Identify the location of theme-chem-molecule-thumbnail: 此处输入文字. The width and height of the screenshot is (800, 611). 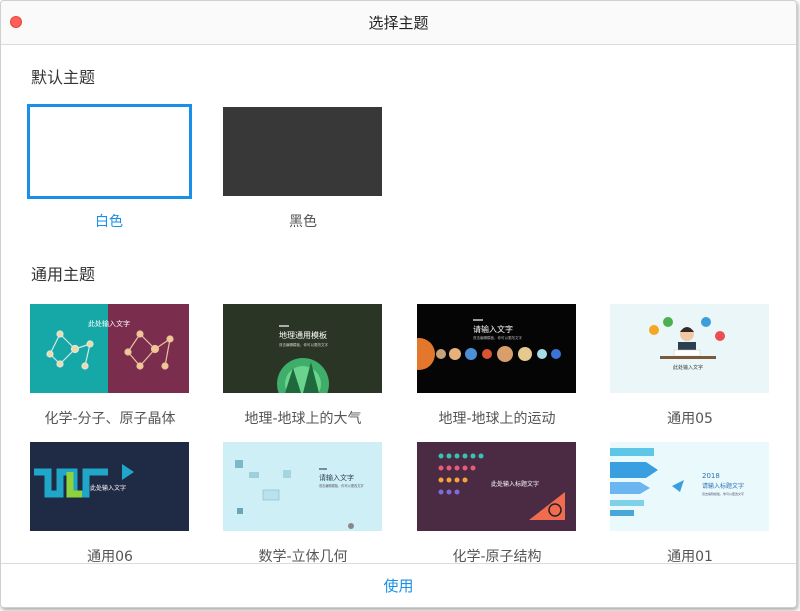
(109, 348).